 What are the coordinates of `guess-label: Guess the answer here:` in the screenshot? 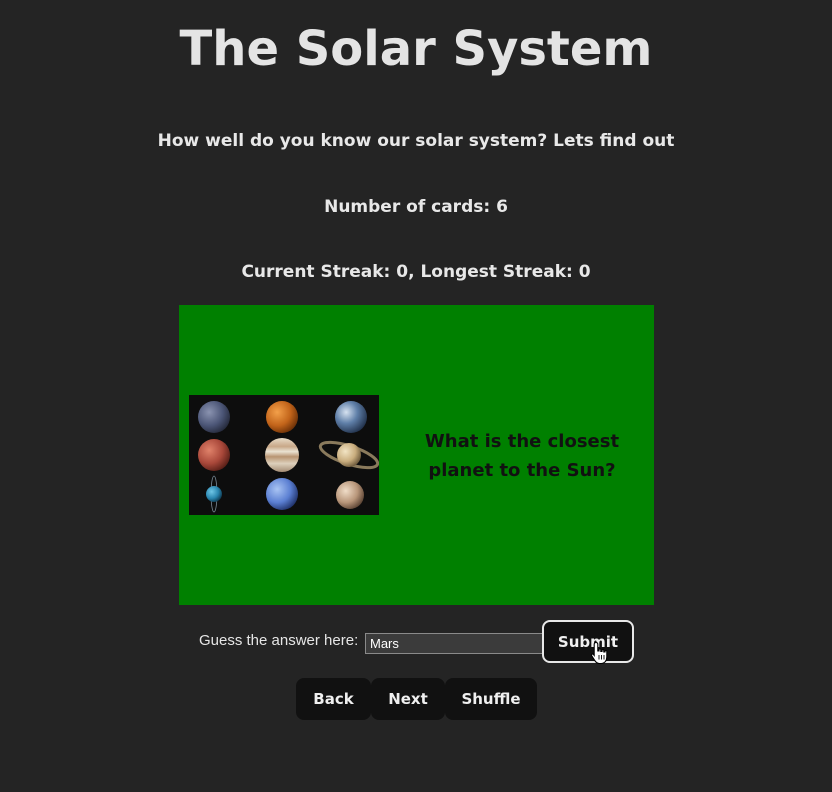 It's located at (279, 640).